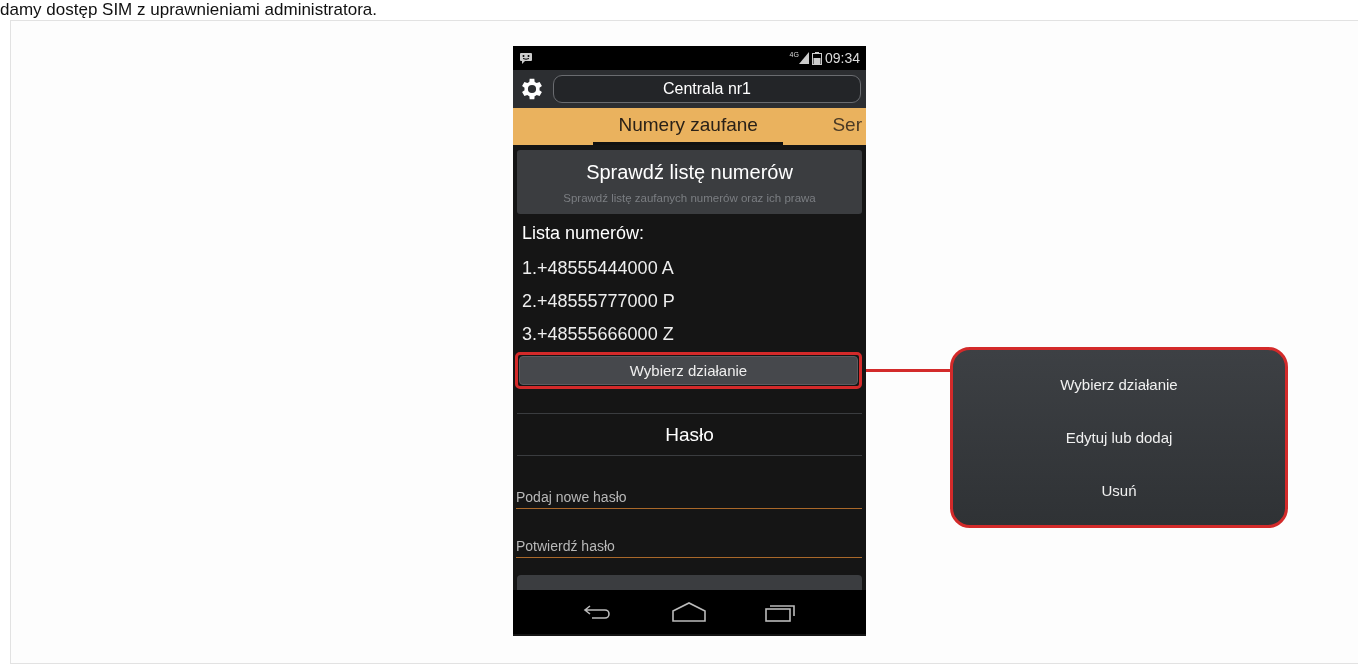  I want to click on action-dropdown: Wybierz działanie, so click(688, 370).